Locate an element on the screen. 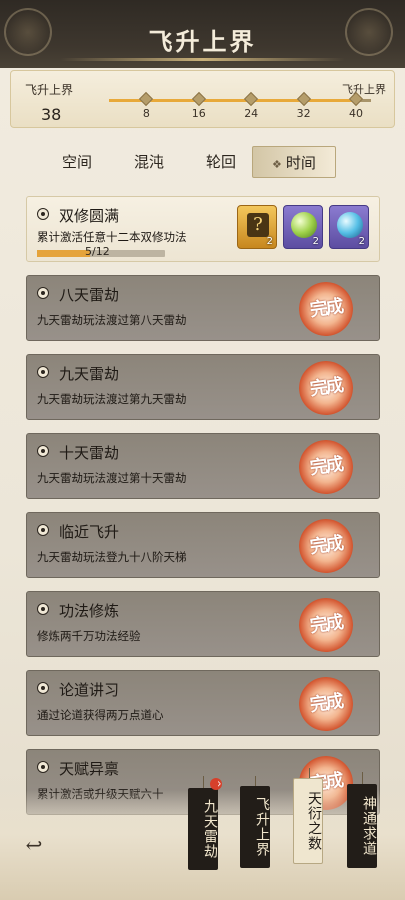 This screenshot has width=405, height=900. tab-marker-icon: ❖ is located at coordinates (277, 164).